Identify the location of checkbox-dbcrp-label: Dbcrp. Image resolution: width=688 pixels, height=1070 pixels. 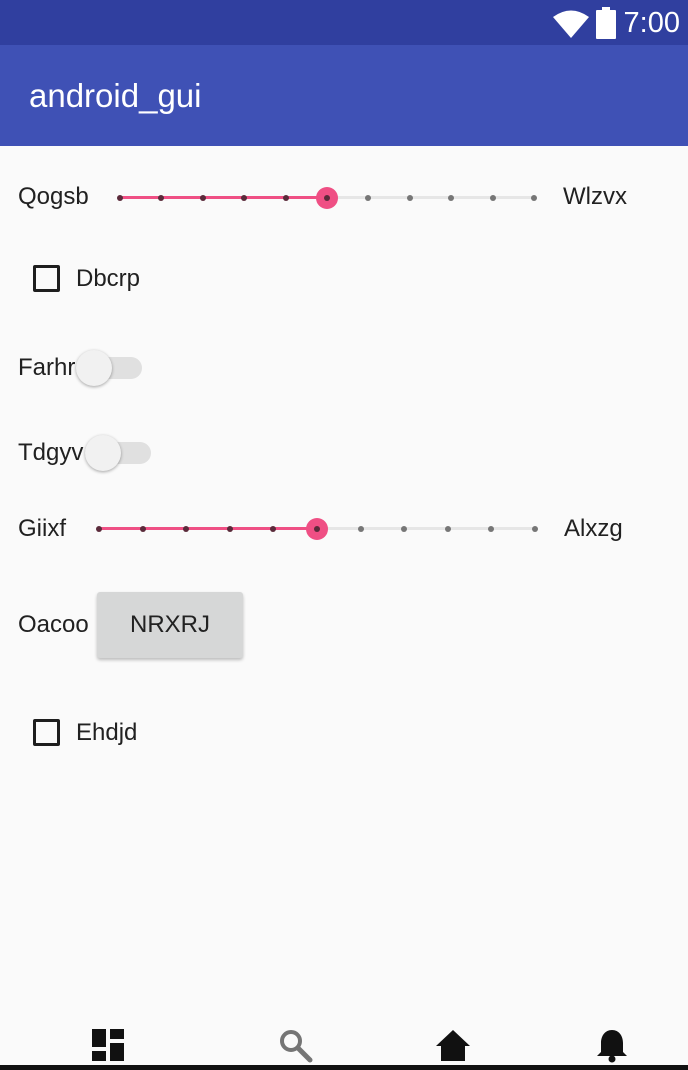
(108, 278).